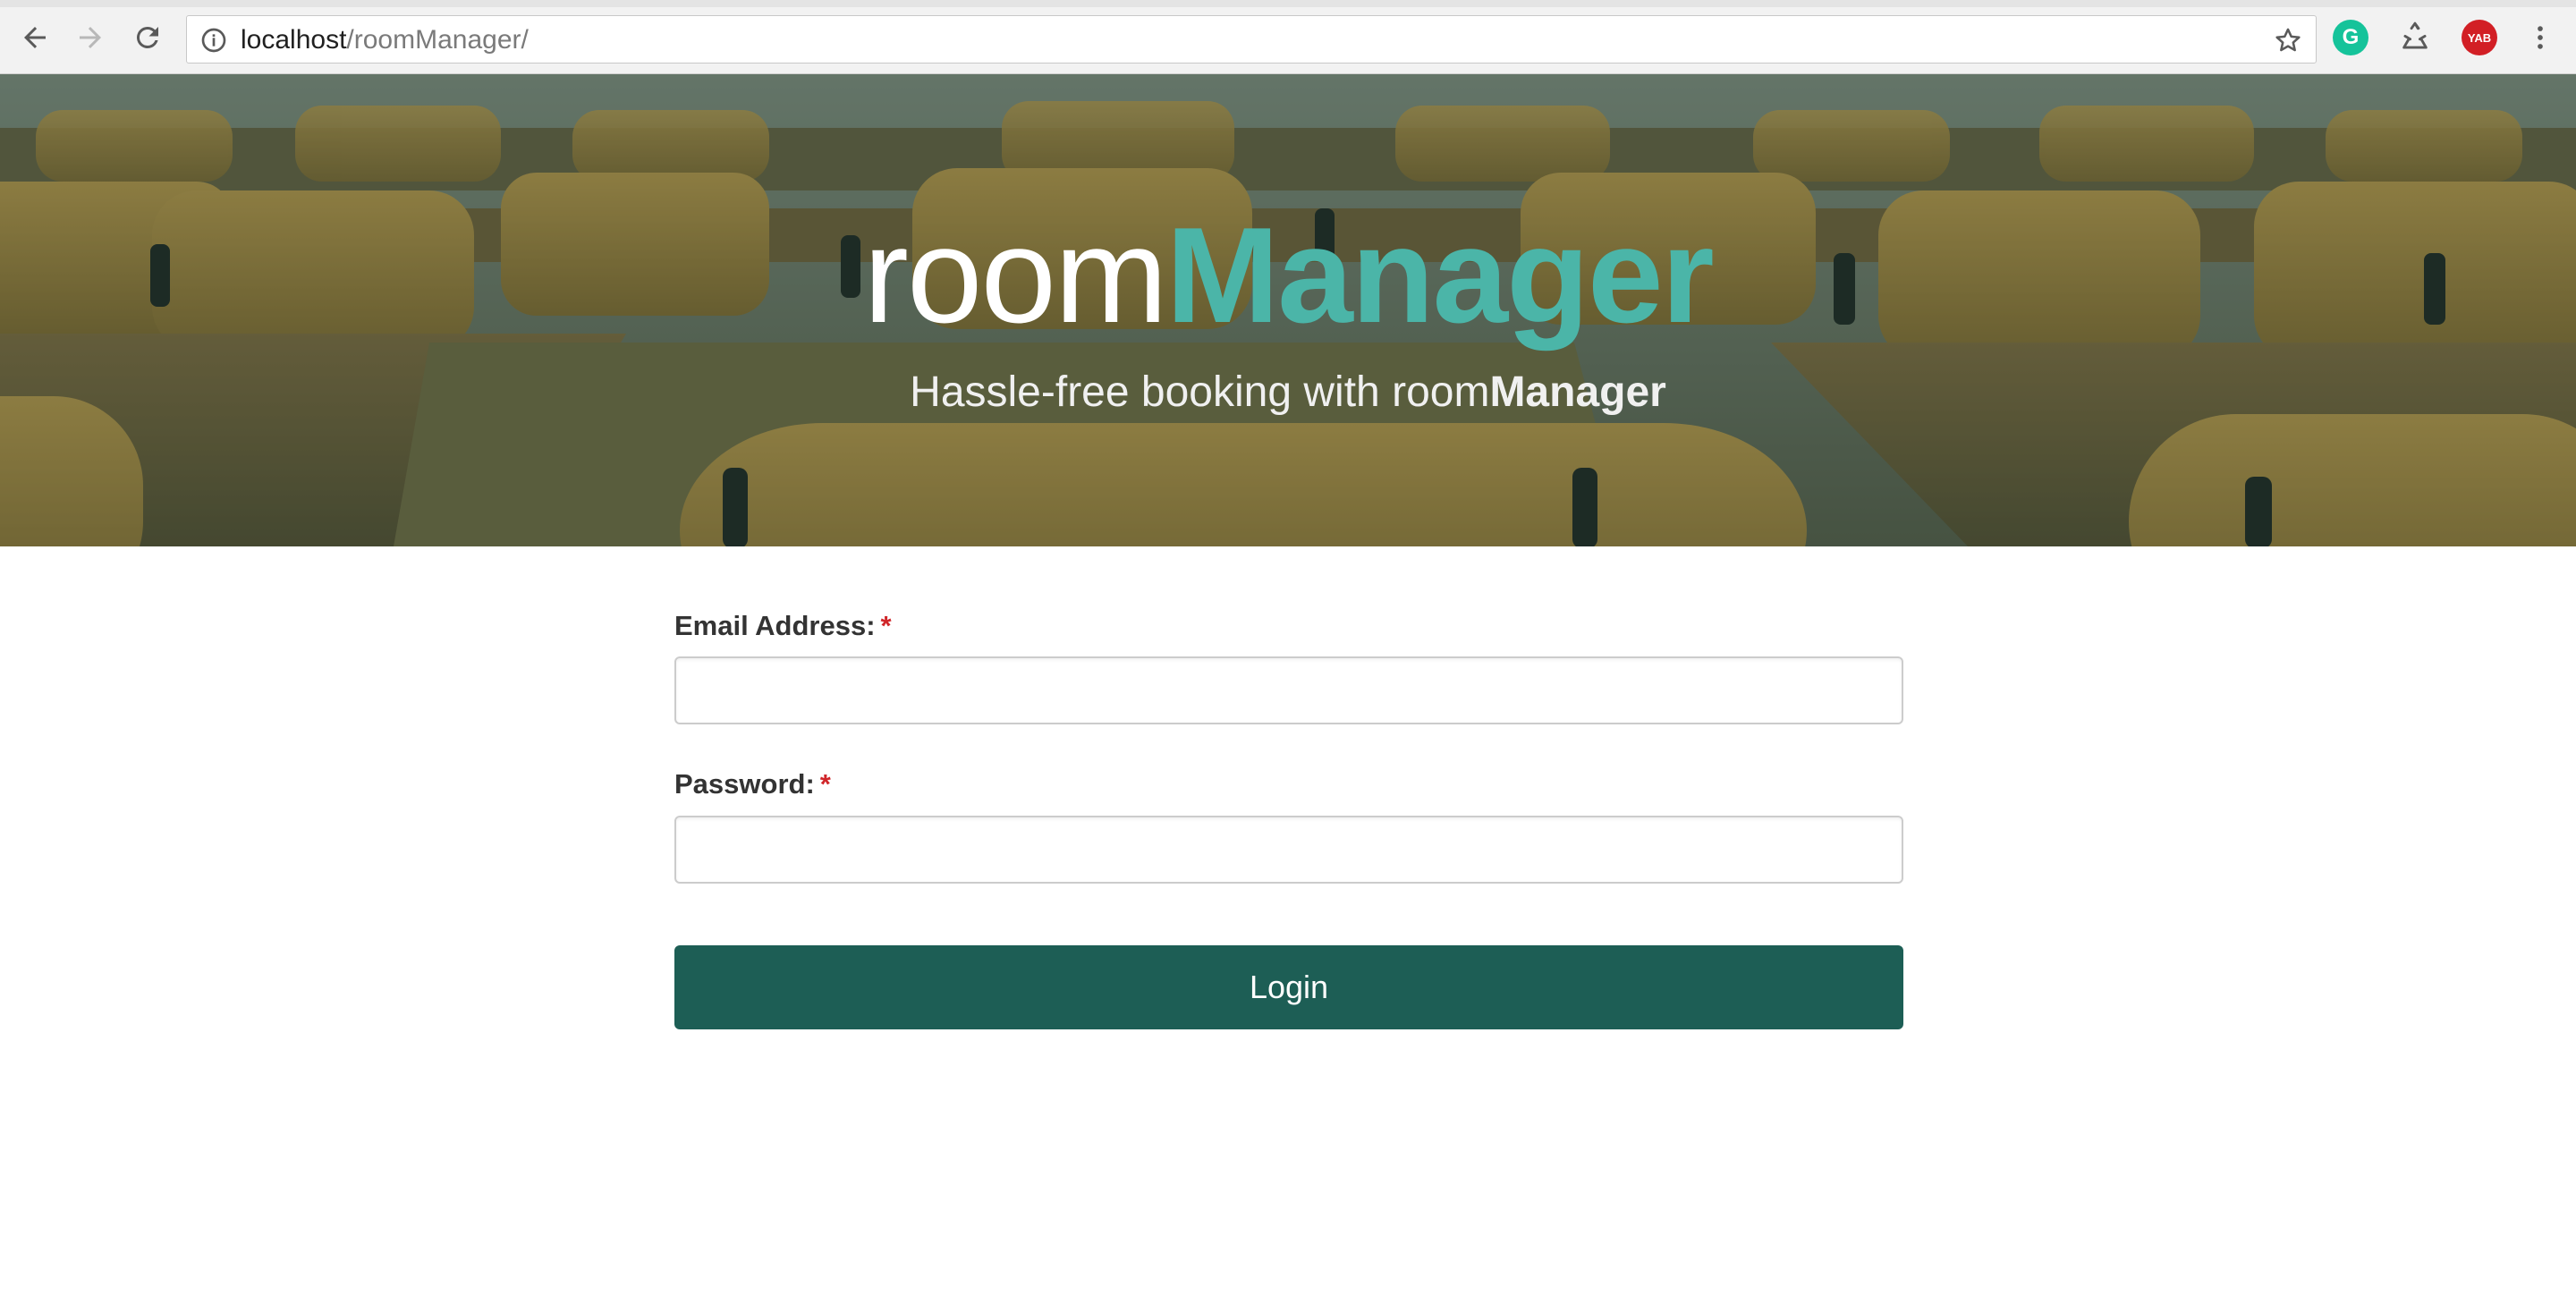 The width and height of the screenshot is (2576, 1312). I want to click on back-button, so click(35, 37).